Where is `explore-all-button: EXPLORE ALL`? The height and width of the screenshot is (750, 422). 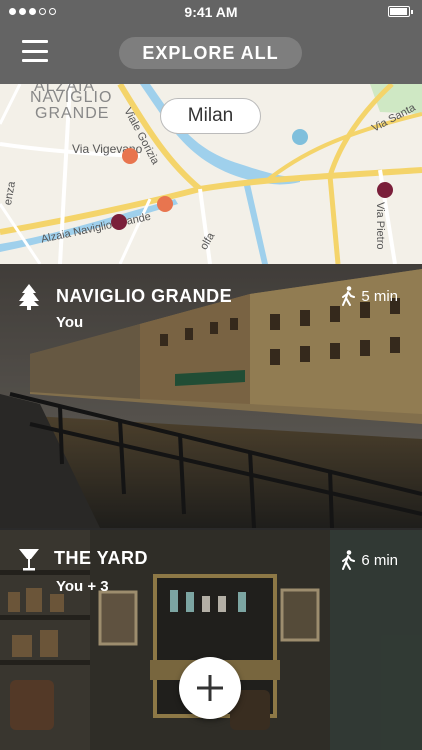 explore-all-button: EXPLORE ALL is located at coordinates (210, 53).